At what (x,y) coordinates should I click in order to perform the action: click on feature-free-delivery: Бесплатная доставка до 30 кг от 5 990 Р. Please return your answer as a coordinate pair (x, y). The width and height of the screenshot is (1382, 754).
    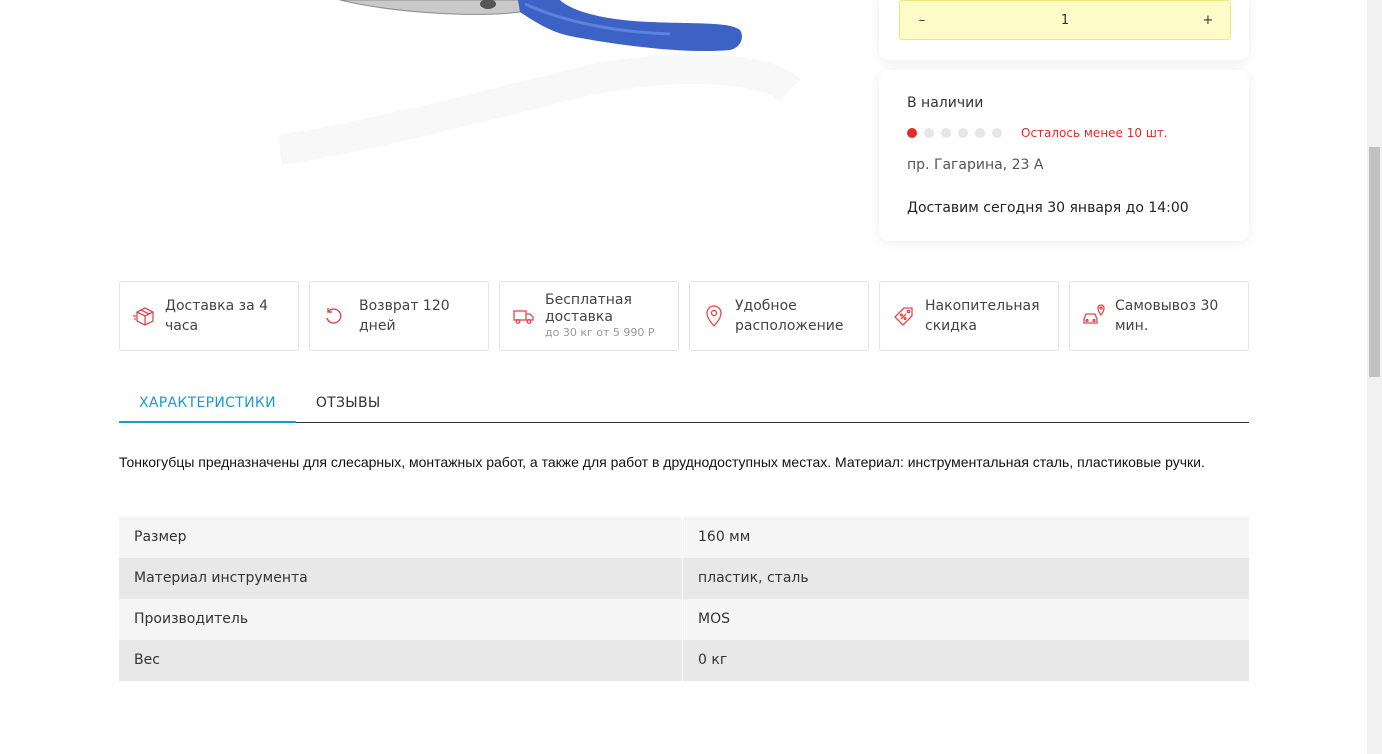
    Looking at the image, I should click on (589, 316).